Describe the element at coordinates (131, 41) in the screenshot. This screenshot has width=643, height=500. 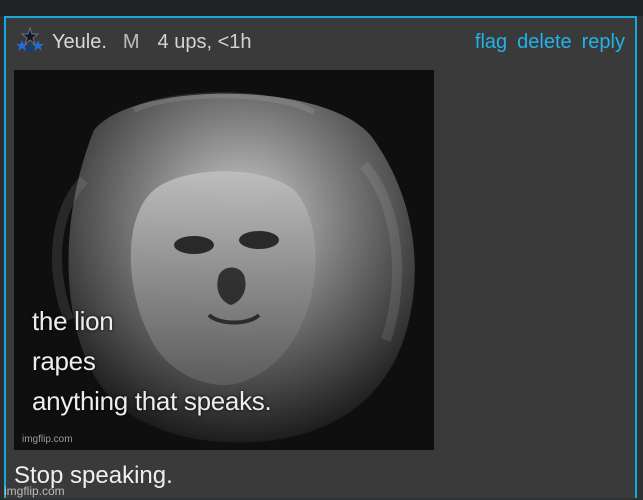
I see `mod-badge: M` at that location.